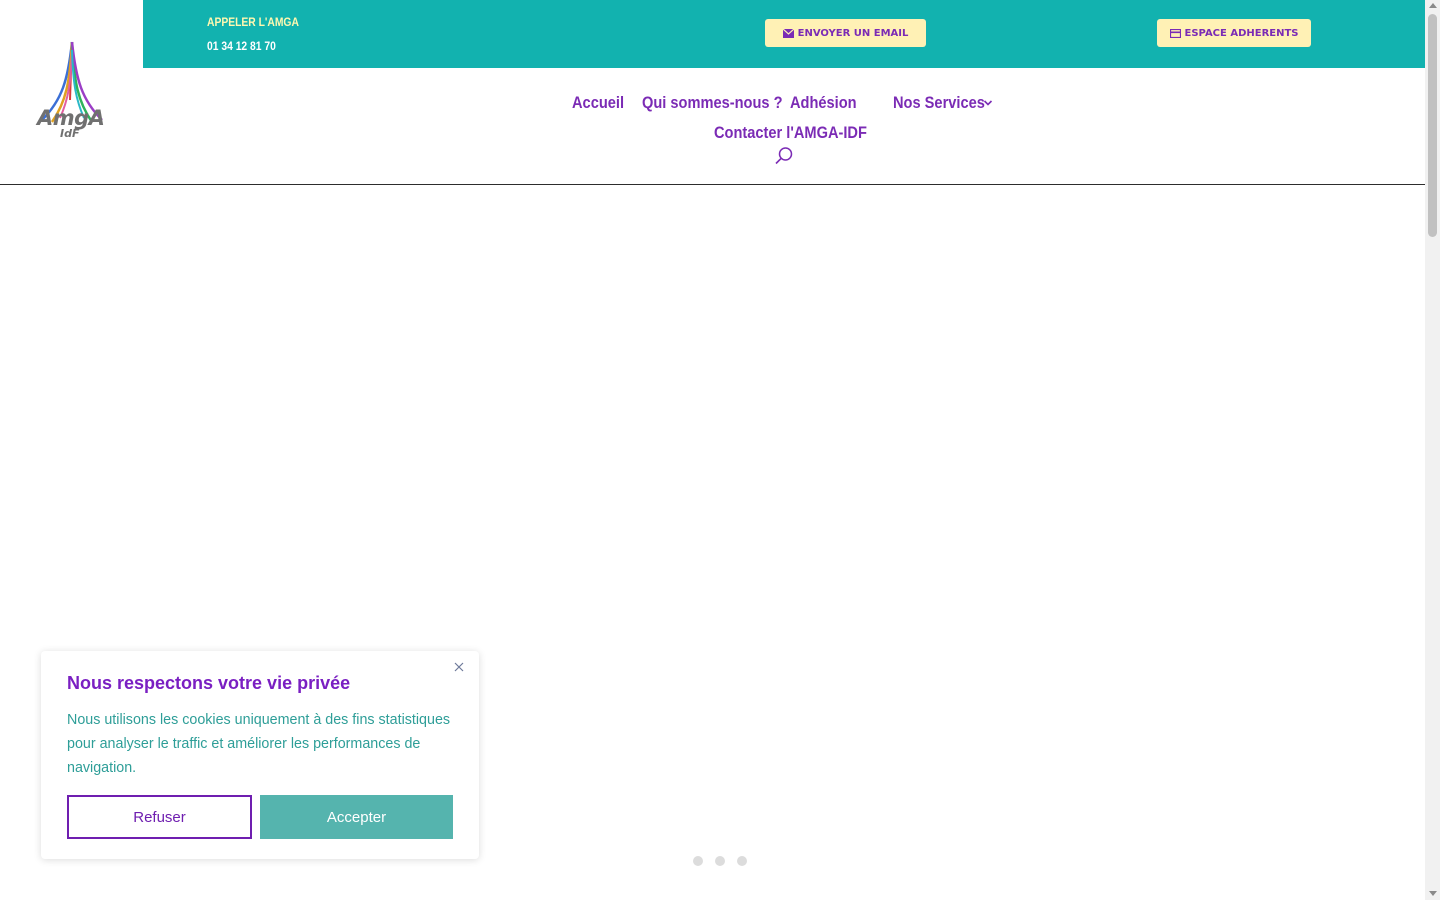 This screenshot has width=1440, height=900. Describe the element at coordinates (823, 103) in the screenshot. I see `nav-item-adhesion: Adhésion` at that location.